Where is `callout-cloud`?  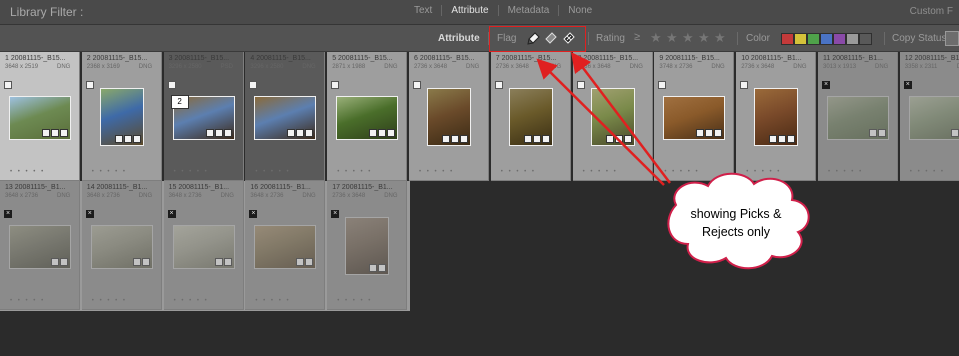
callout-cloud is located at coordinates (738, 221).